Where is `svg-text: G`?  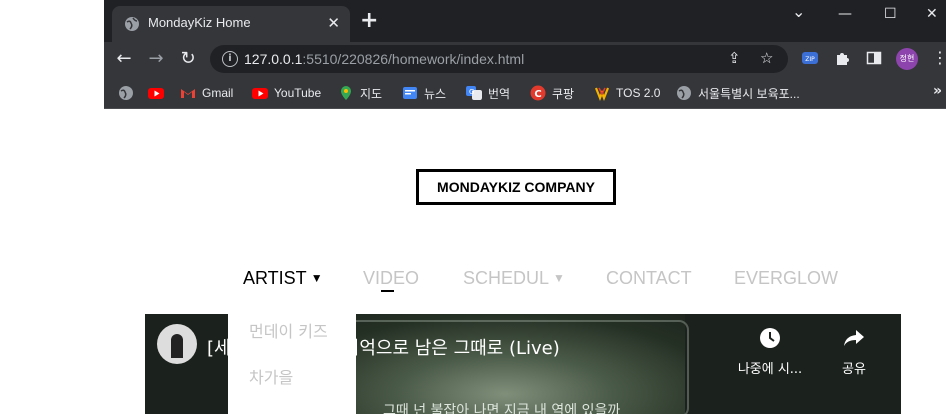
svg-text: G is located at coordinates (471, 92).